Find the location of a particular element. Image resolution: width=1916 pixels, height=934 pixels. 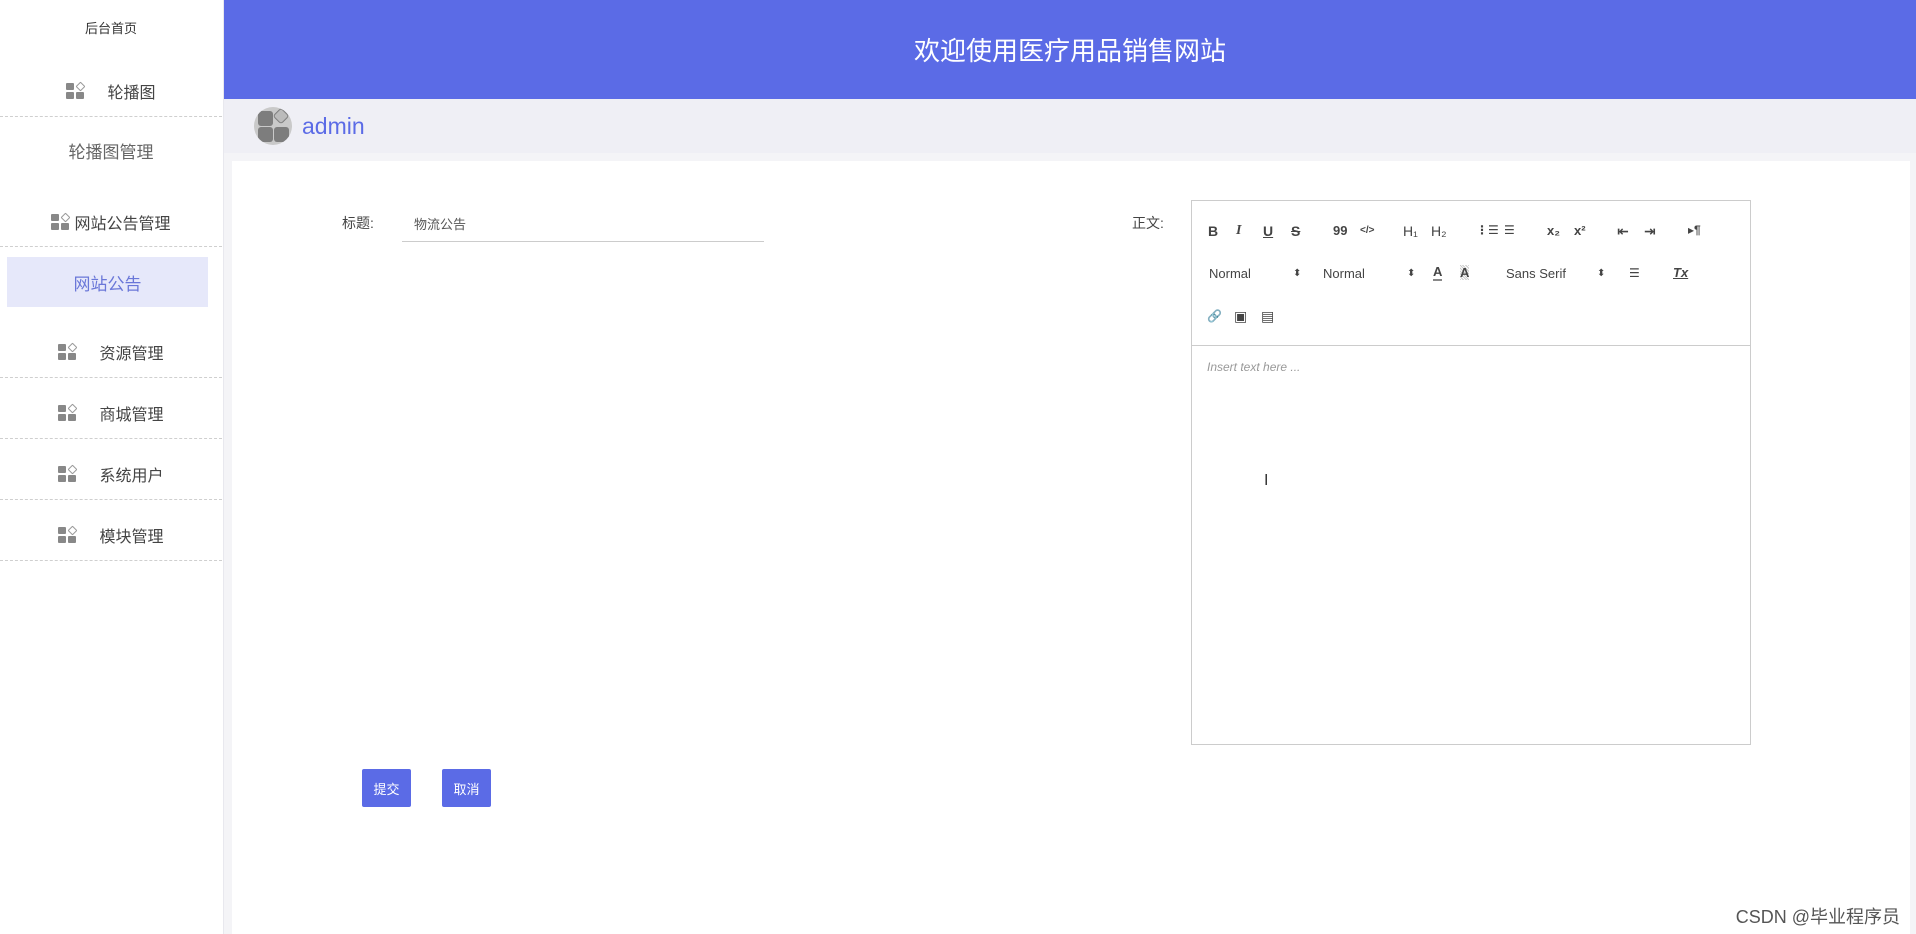

direction-button: ▸¶ is located at coordinates (1694, 230).